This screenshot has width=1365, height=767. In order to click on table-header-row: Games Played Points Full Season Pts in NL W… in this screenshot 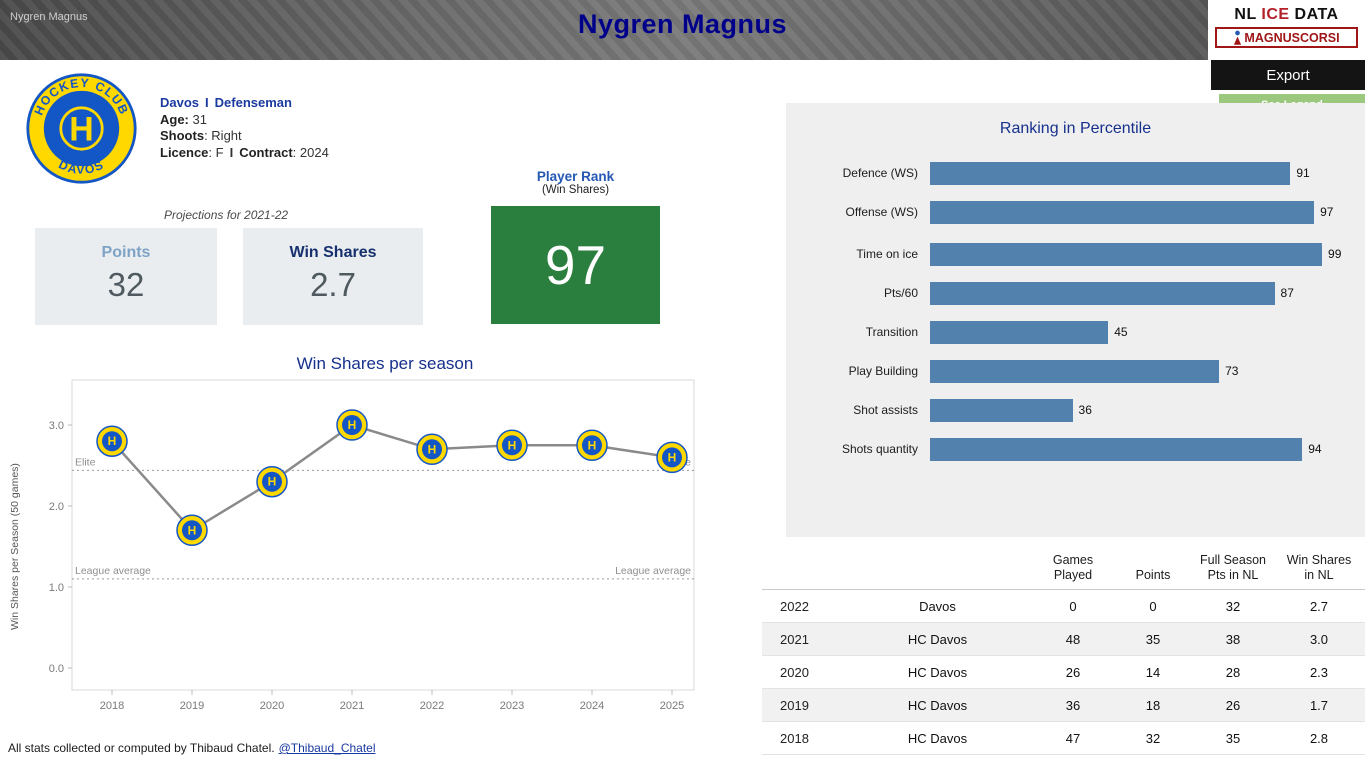, I will do `click(1063, 569)`.